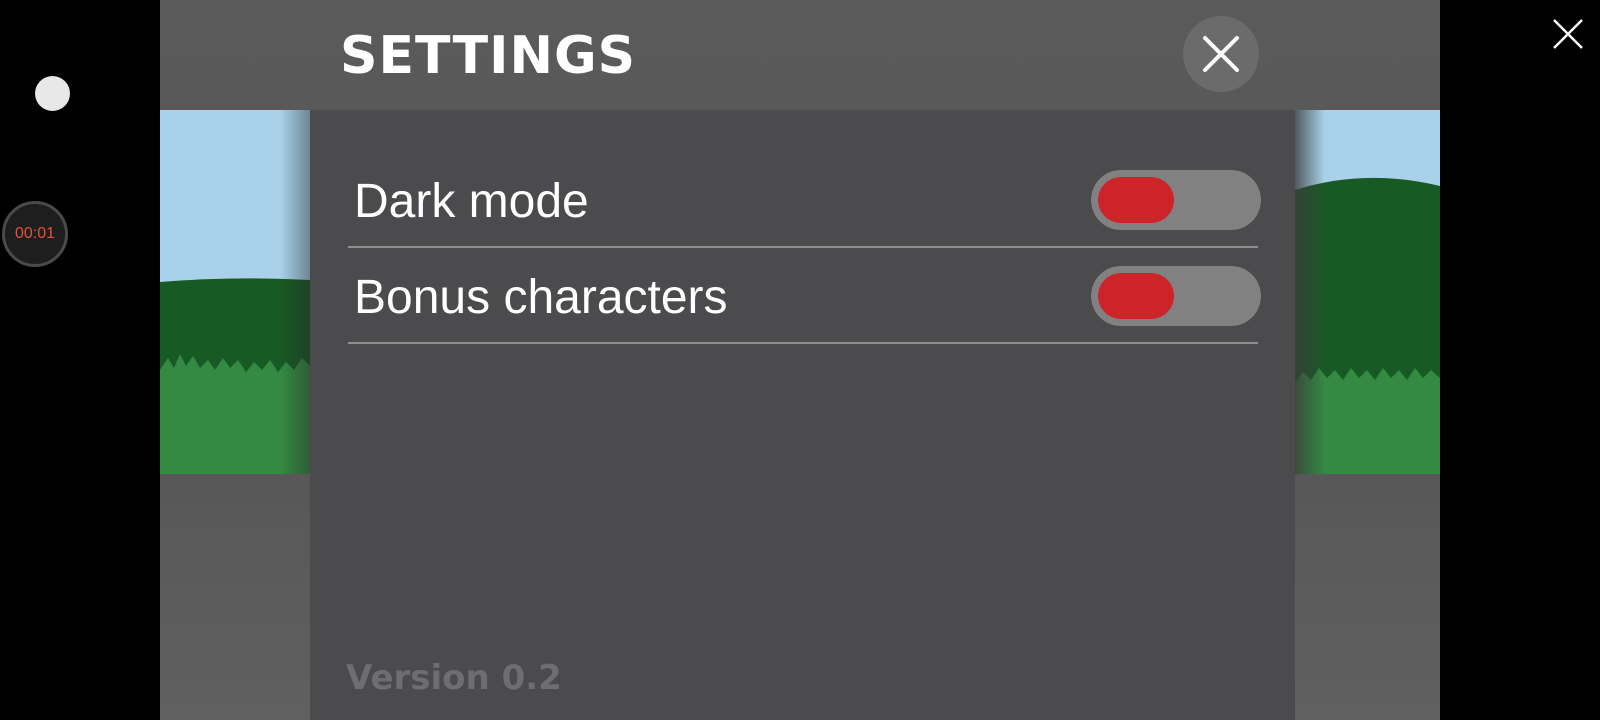 This screenshot has width=1600, height=720. Describe the element at coordinates (52, 93) in the screenshot. I see `recorder-handle` at that location.